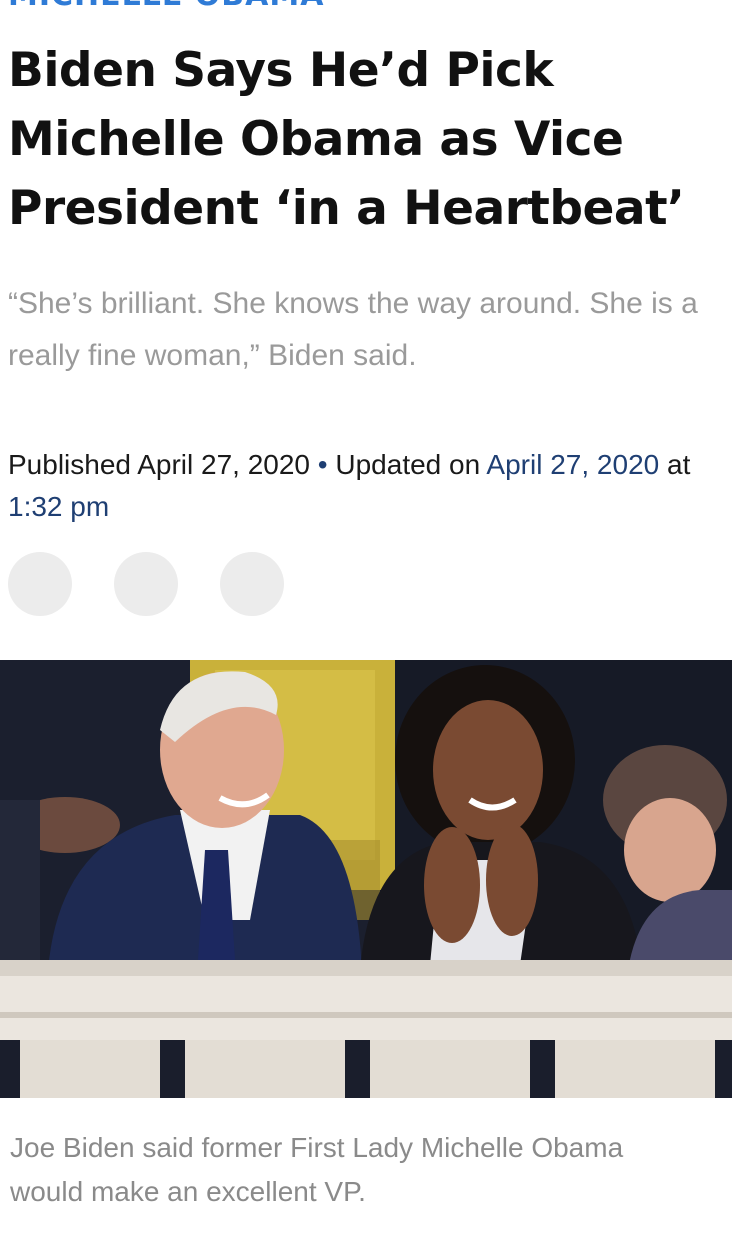  I want to click on published-label: Published, so click(69, 464).